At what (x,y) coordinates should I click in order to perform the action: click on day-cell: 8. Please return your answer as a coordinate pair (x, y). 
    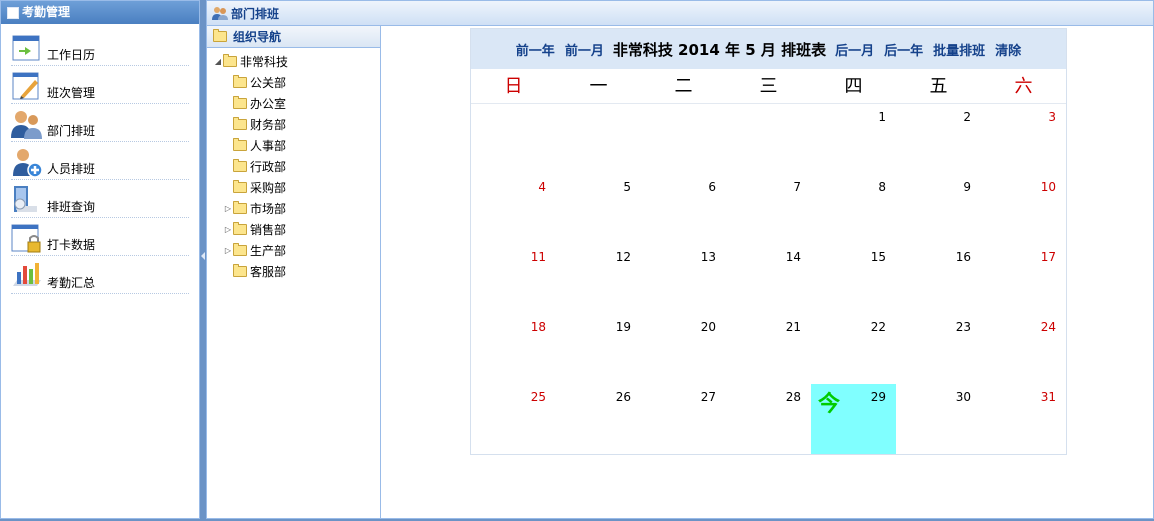
    Looking at the image, I should click on (853, 209).